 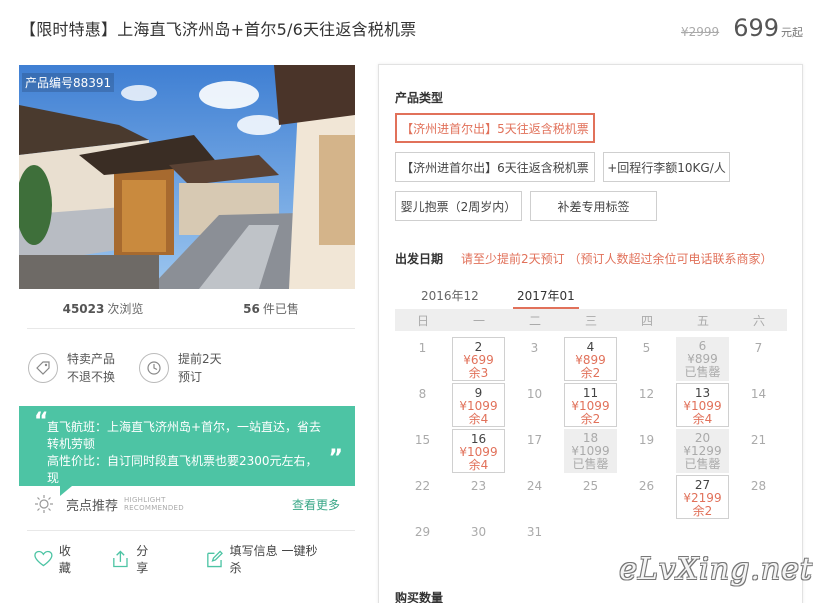 I want to click on day-number: 21, so click(x=758, y=440).